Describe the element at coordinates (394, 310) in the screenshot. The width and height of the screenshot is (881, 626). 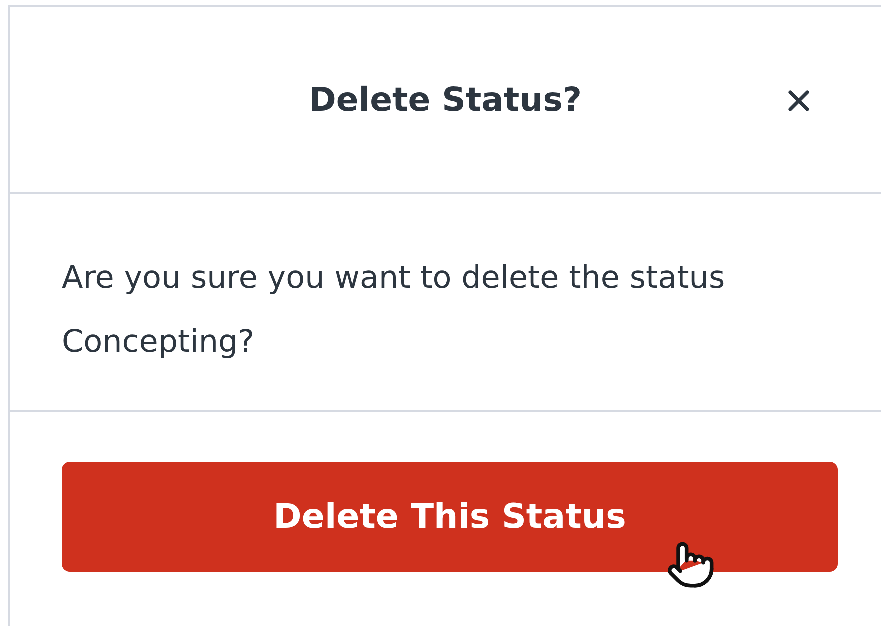
I see `confirmation-message: Are you sure you want to delete the status Concepting?` at that location.